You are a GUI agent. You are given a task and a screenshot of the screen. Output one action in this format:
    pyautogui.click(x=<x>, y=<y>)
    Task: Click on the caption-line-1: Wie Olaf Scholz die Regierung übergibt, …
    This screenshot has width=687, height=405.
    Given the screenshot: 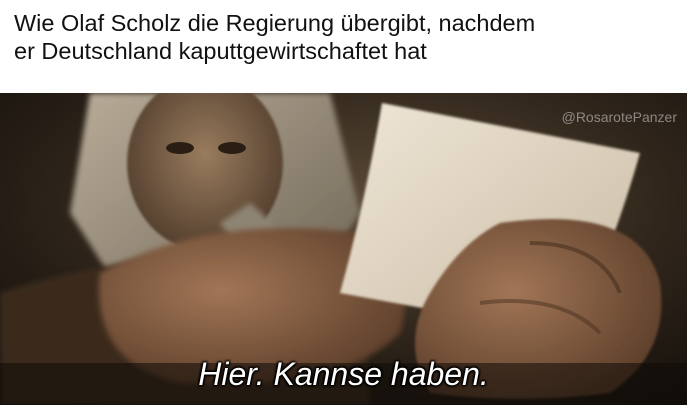 What is the action you would take?
    pyautogui.click(x=275, y=23)
    